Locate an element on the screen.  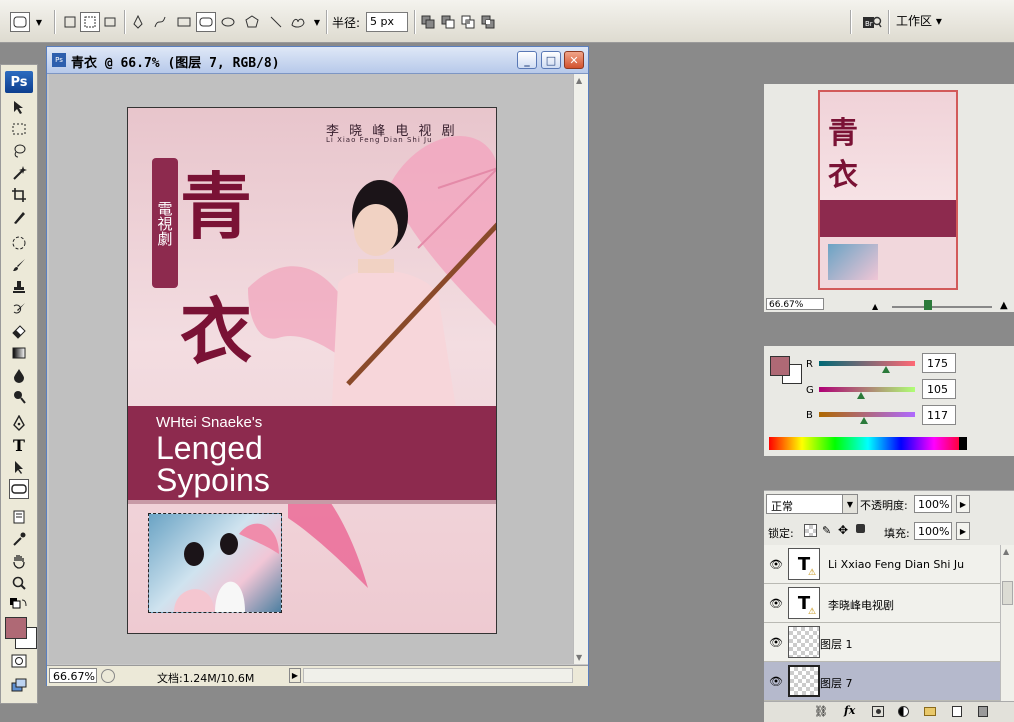
minimize-button: _ is located at coordinates (527, 60).